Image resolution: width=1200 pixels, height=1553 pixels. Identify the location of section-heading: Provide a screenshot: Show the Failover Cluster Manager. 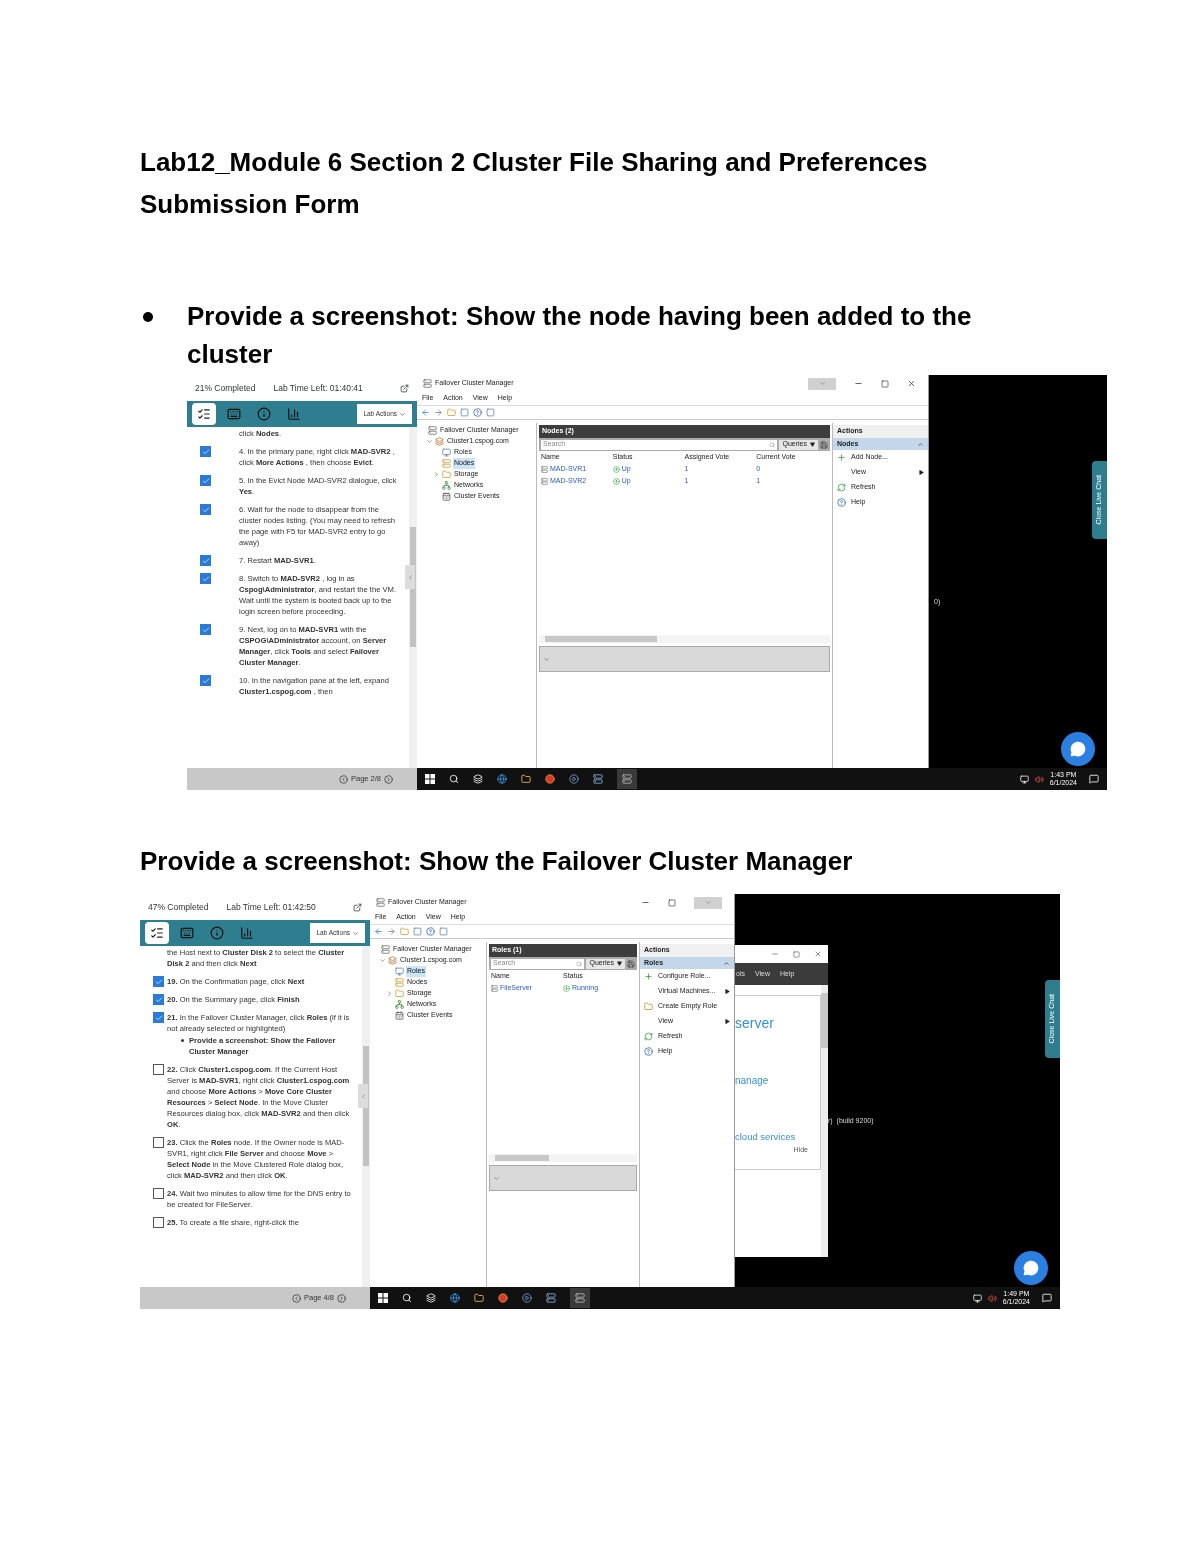
(497, 861).